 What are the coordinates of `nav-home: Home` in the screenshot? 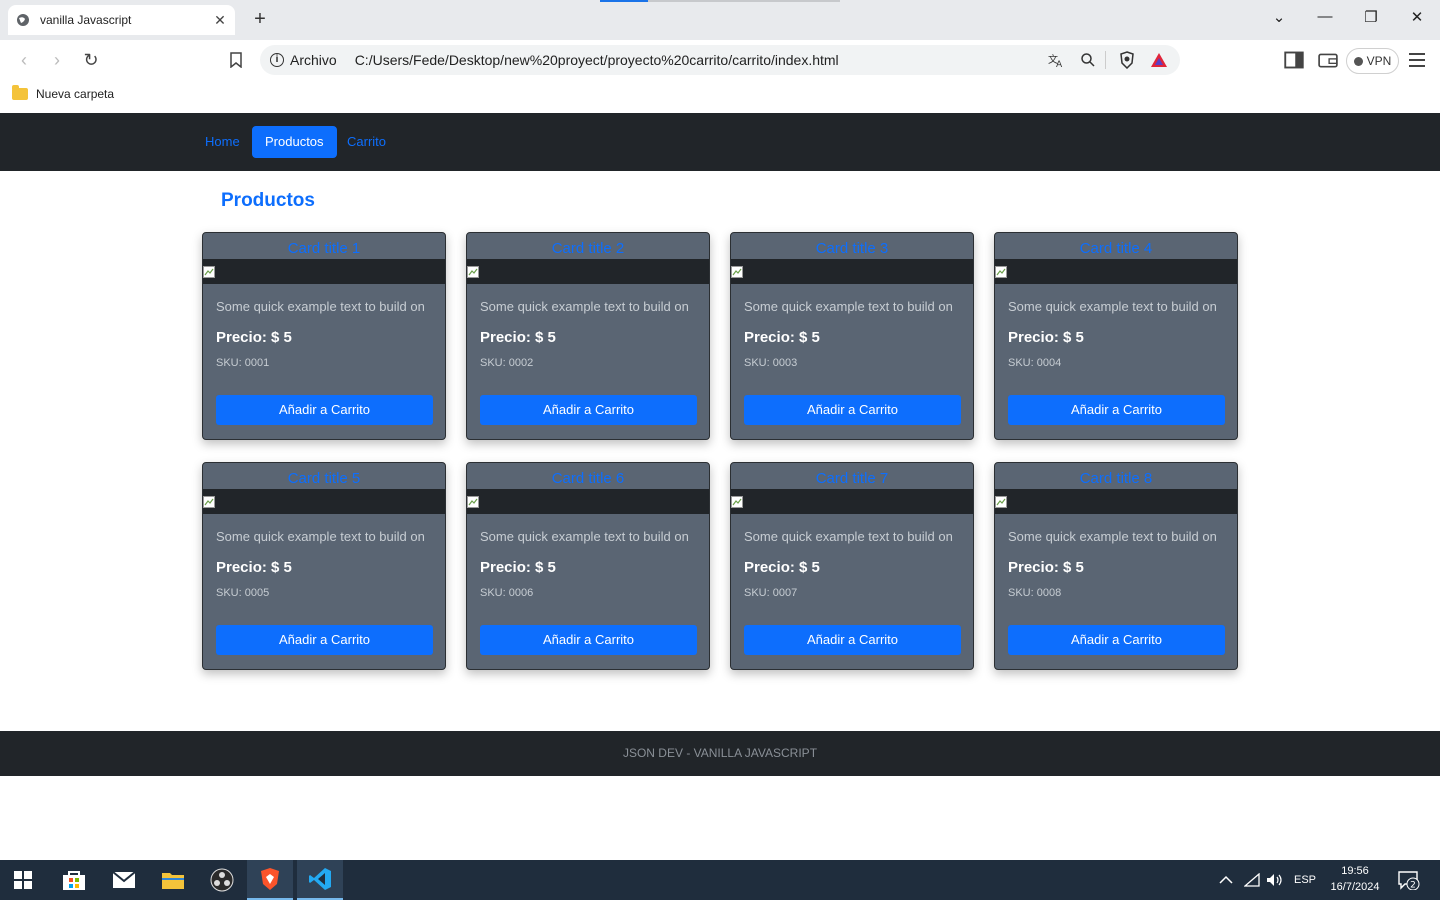 It's located at (222, 142).